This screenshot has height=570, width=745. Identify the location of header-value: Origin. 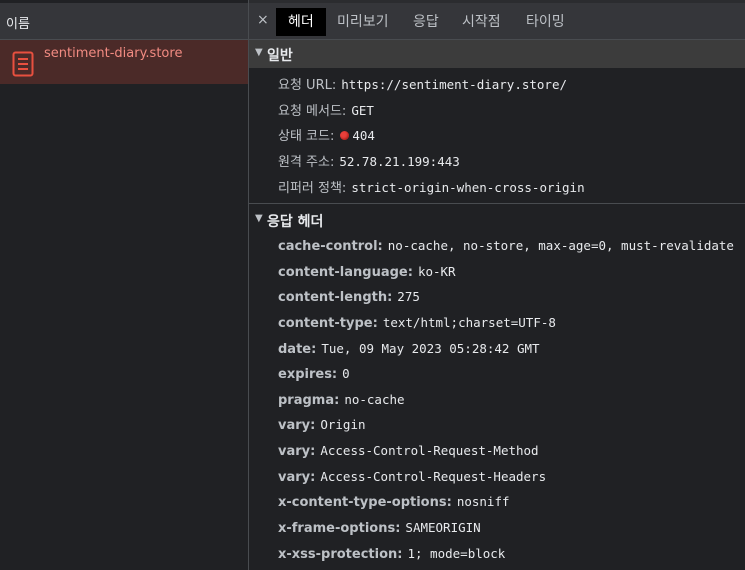
(343, 424).